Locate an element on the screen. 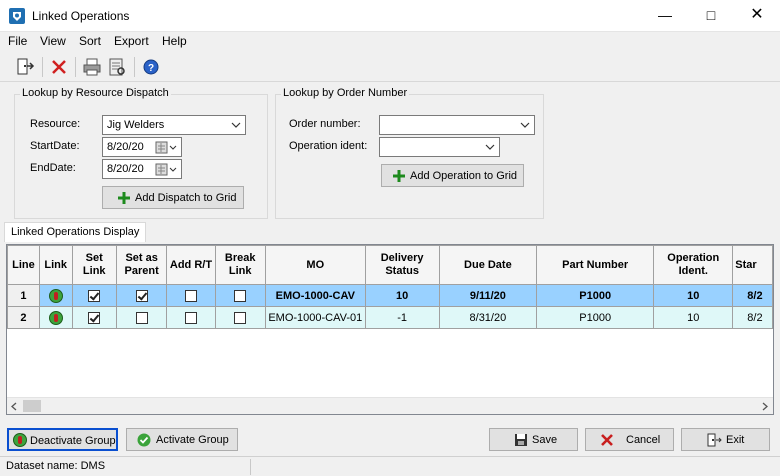 This screenshot has height=476, width=780. col-header-break-link: Break Link is located at coordinates (240, 265).